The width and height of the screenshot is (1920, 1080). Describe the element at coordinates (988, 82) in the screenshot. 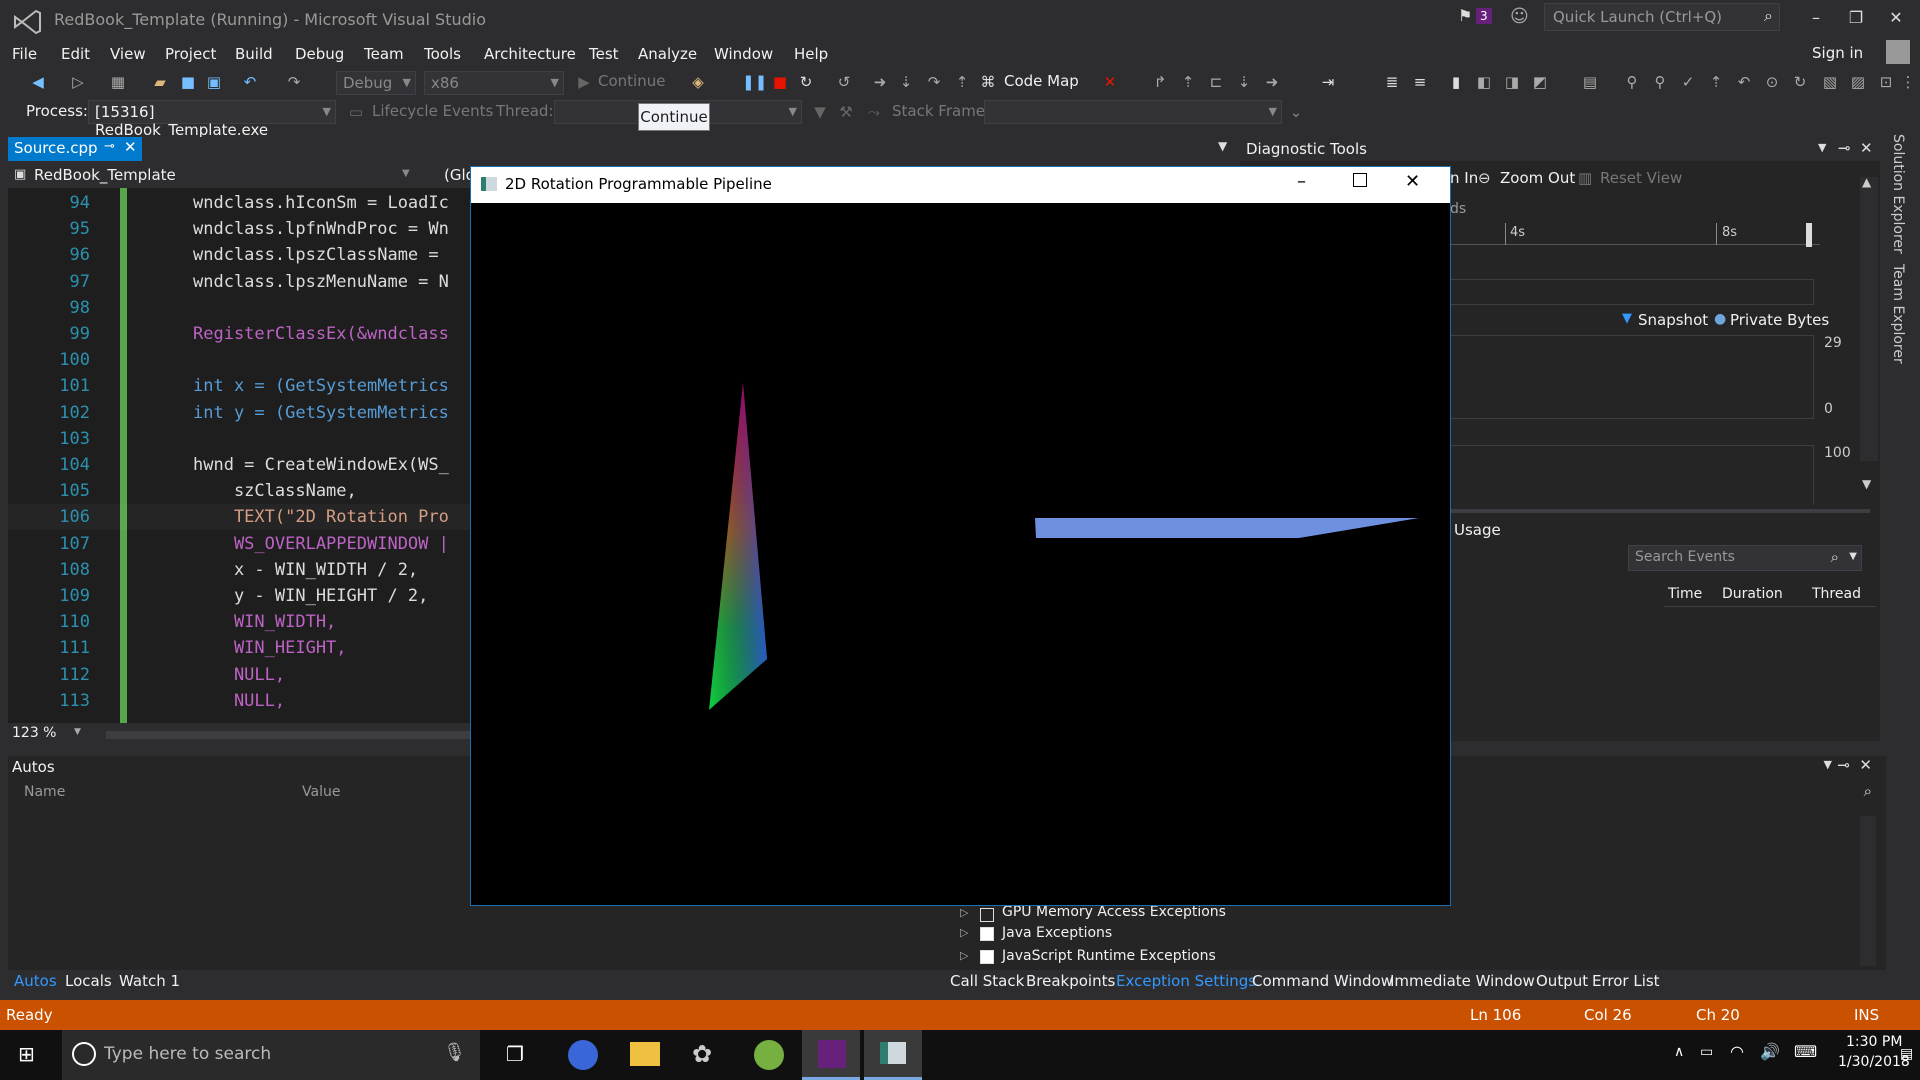

I see `code-map-icon: ⌘` at that location.